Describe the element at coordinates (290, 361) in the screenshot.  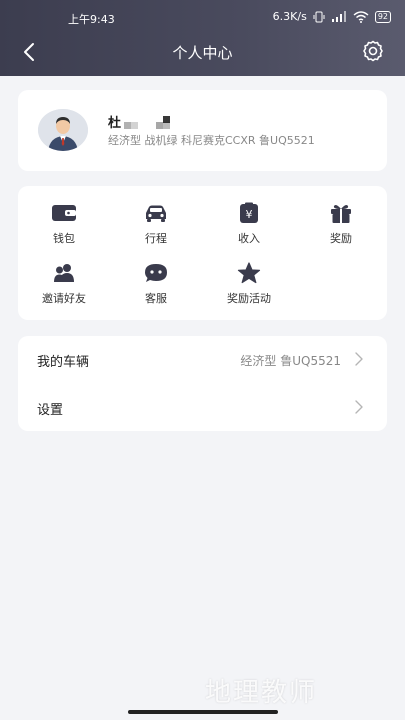
I see `my-vehicle-value: 经济型 鲁UQ5521` at that location.